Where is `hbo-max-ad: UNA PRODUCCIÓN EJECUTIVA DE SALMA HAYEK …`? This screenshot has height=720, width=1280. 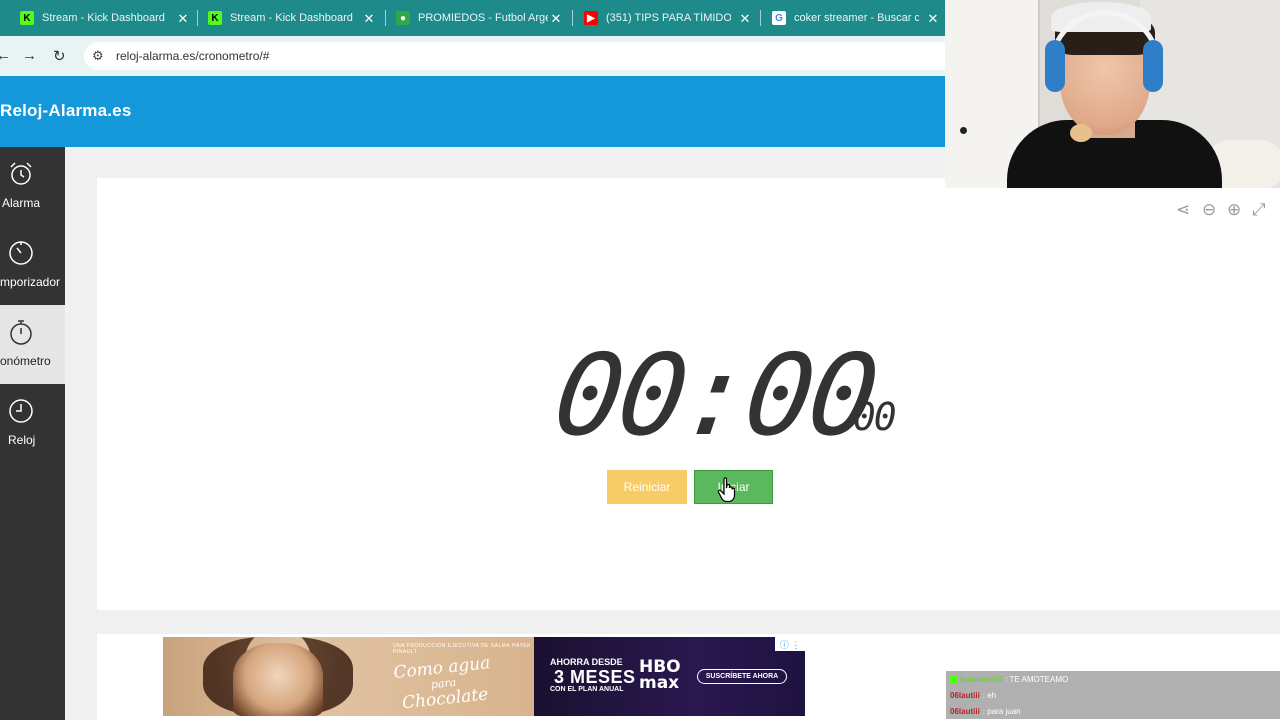
hbo-max-ad: UNA PRODUCCIÓN EJECUTIVA DE SALMA HAYEK … is located at coordinates (484, 676).